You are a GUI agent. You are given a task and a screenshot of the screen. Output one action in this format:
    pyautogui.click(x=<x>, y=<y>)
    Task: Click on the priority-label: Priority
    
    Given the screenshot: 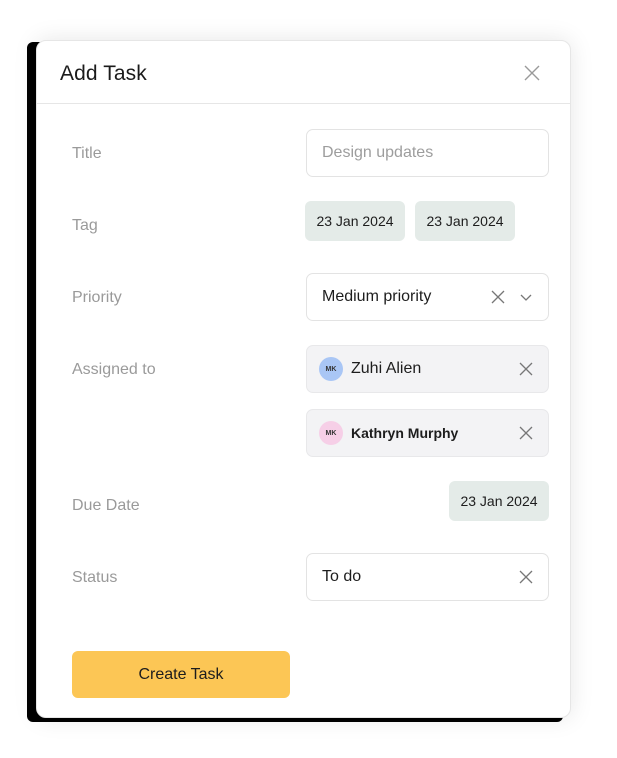 What is the action you would take?
    pyautogui.click(x=97, y=297)
    